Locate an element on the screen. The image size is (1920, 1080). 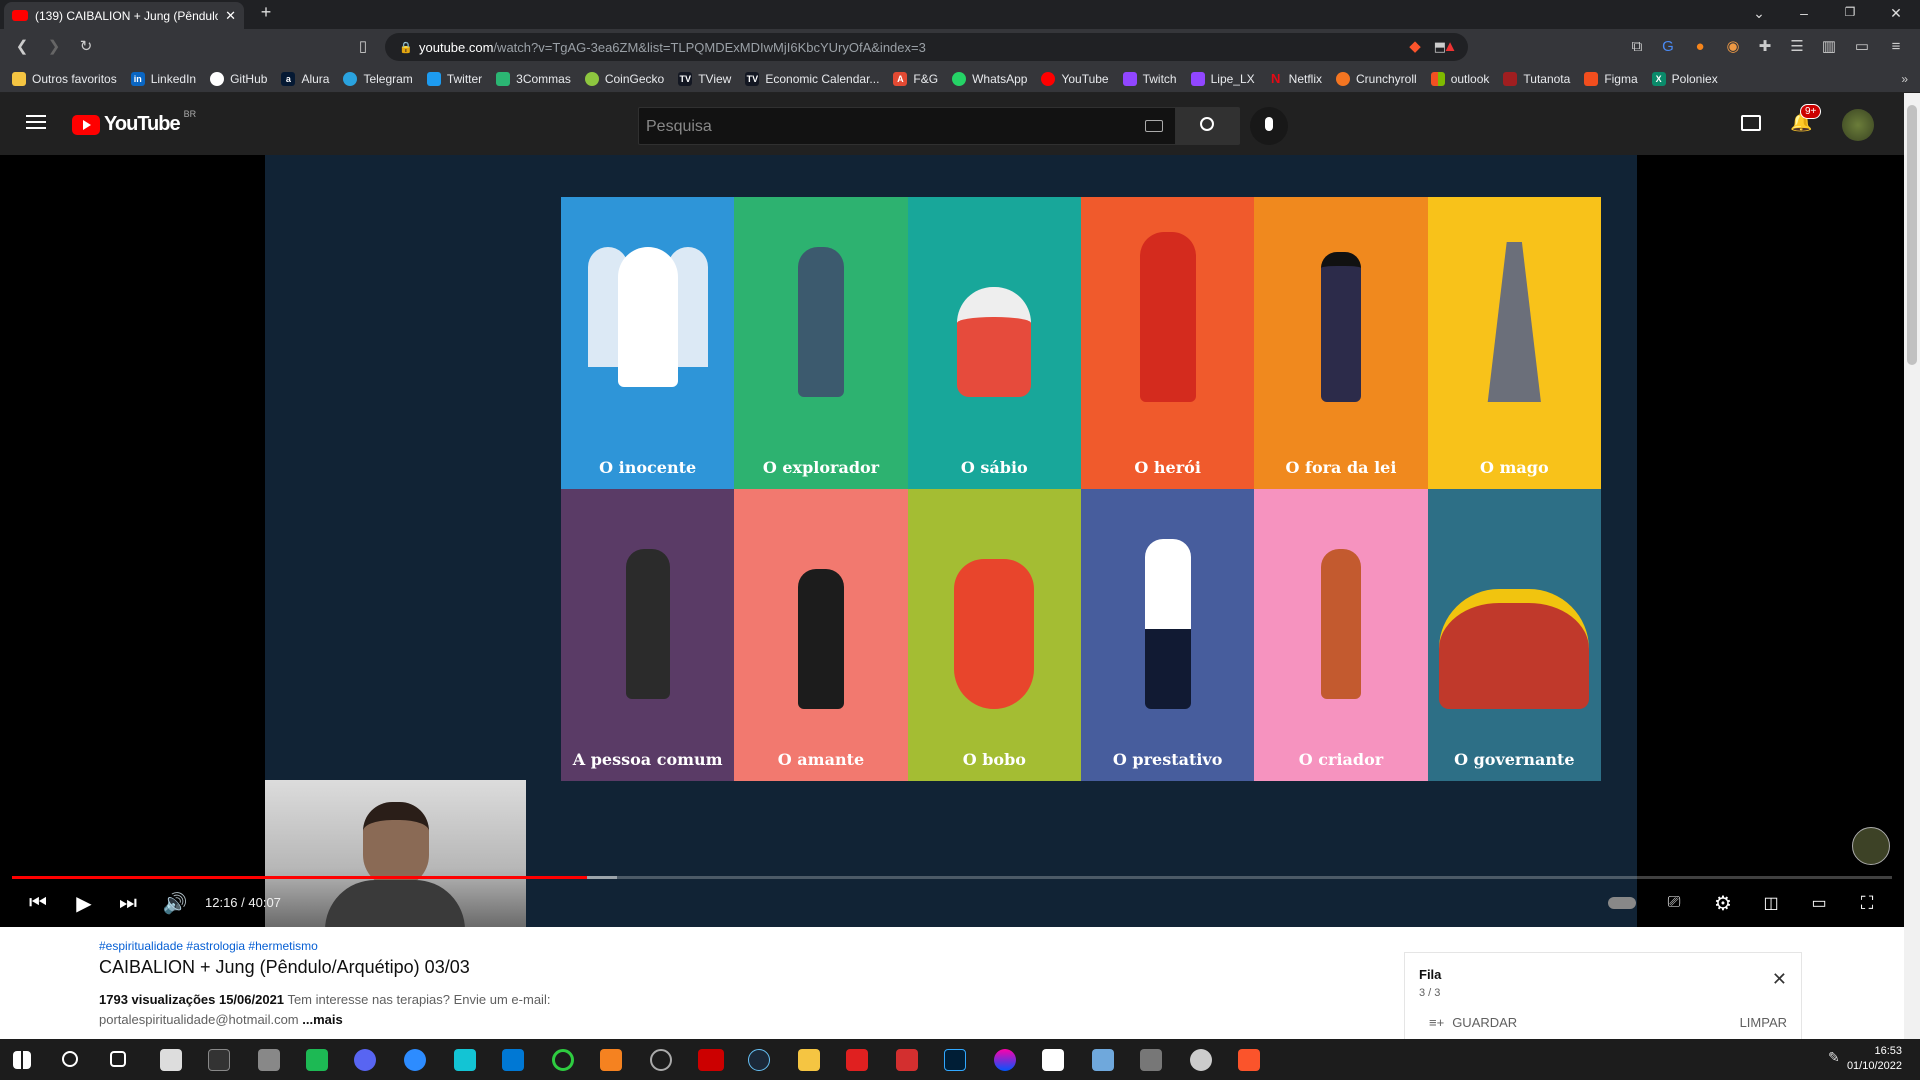
forward-icon: ❯ is located at coordinates (54, 47).